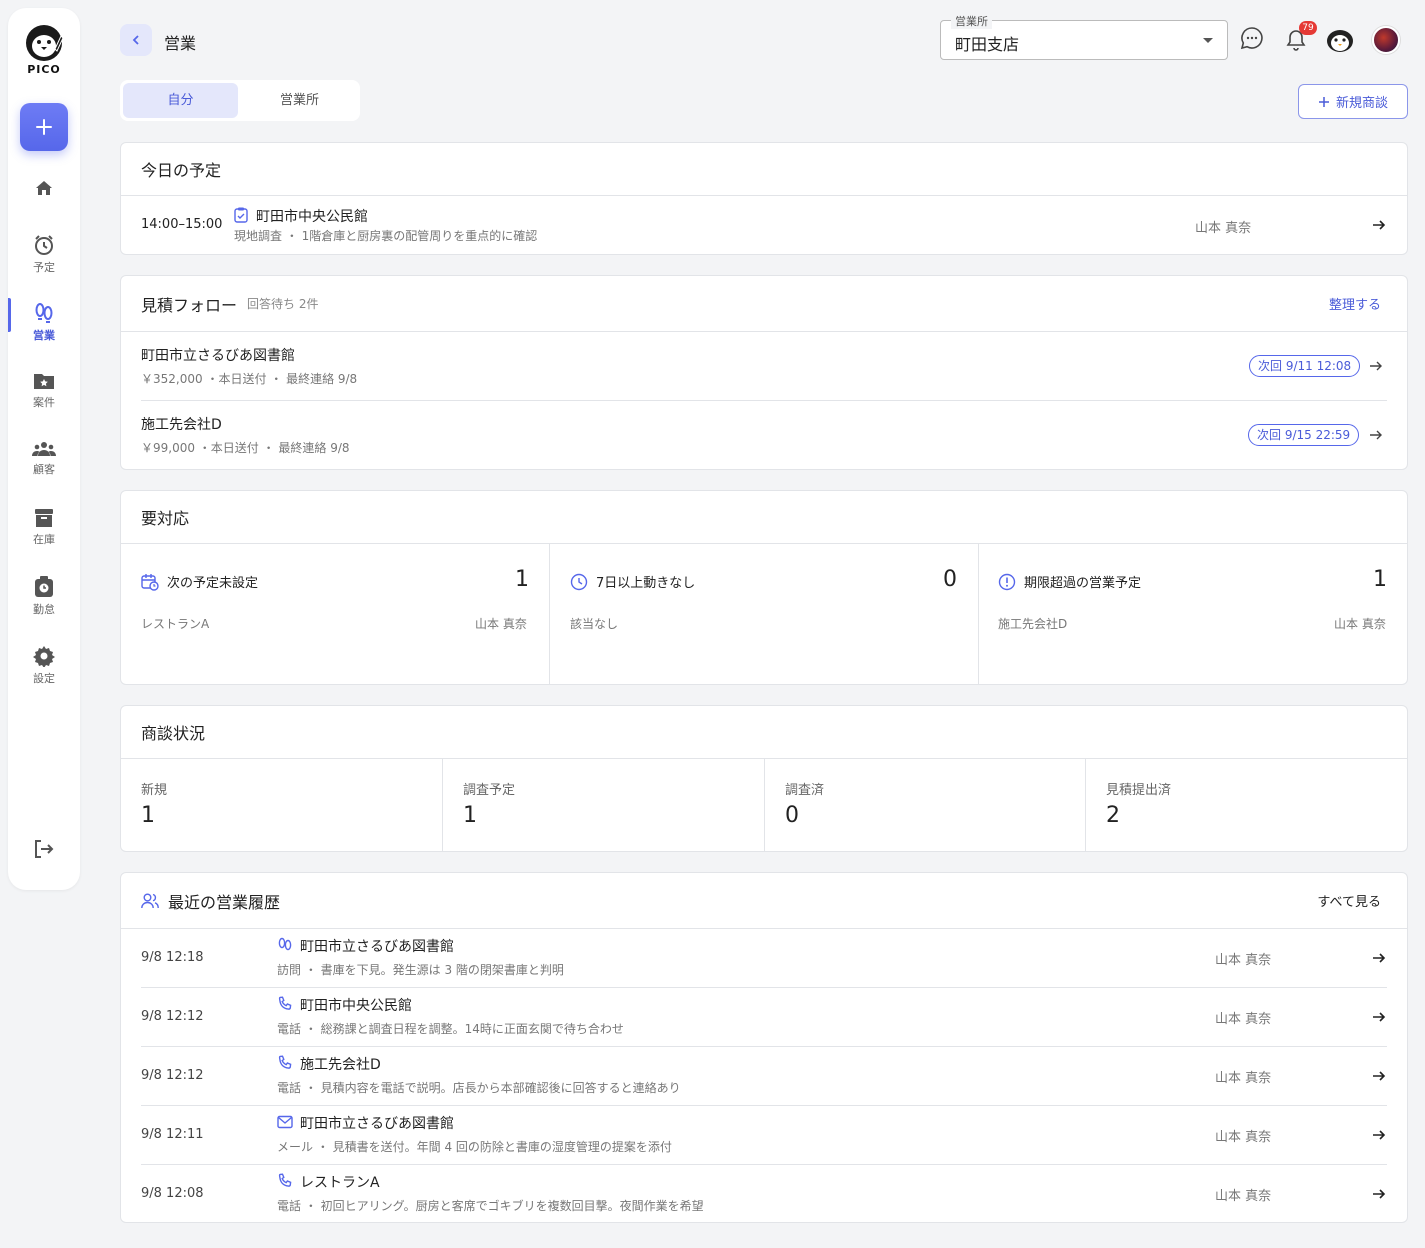 The width and height of the screenshot is (1425, 1248). What do you see at coordinates (805, 790) in the screenshot?
I see `stage-label: 調査済` at bounding box center [805, 790].